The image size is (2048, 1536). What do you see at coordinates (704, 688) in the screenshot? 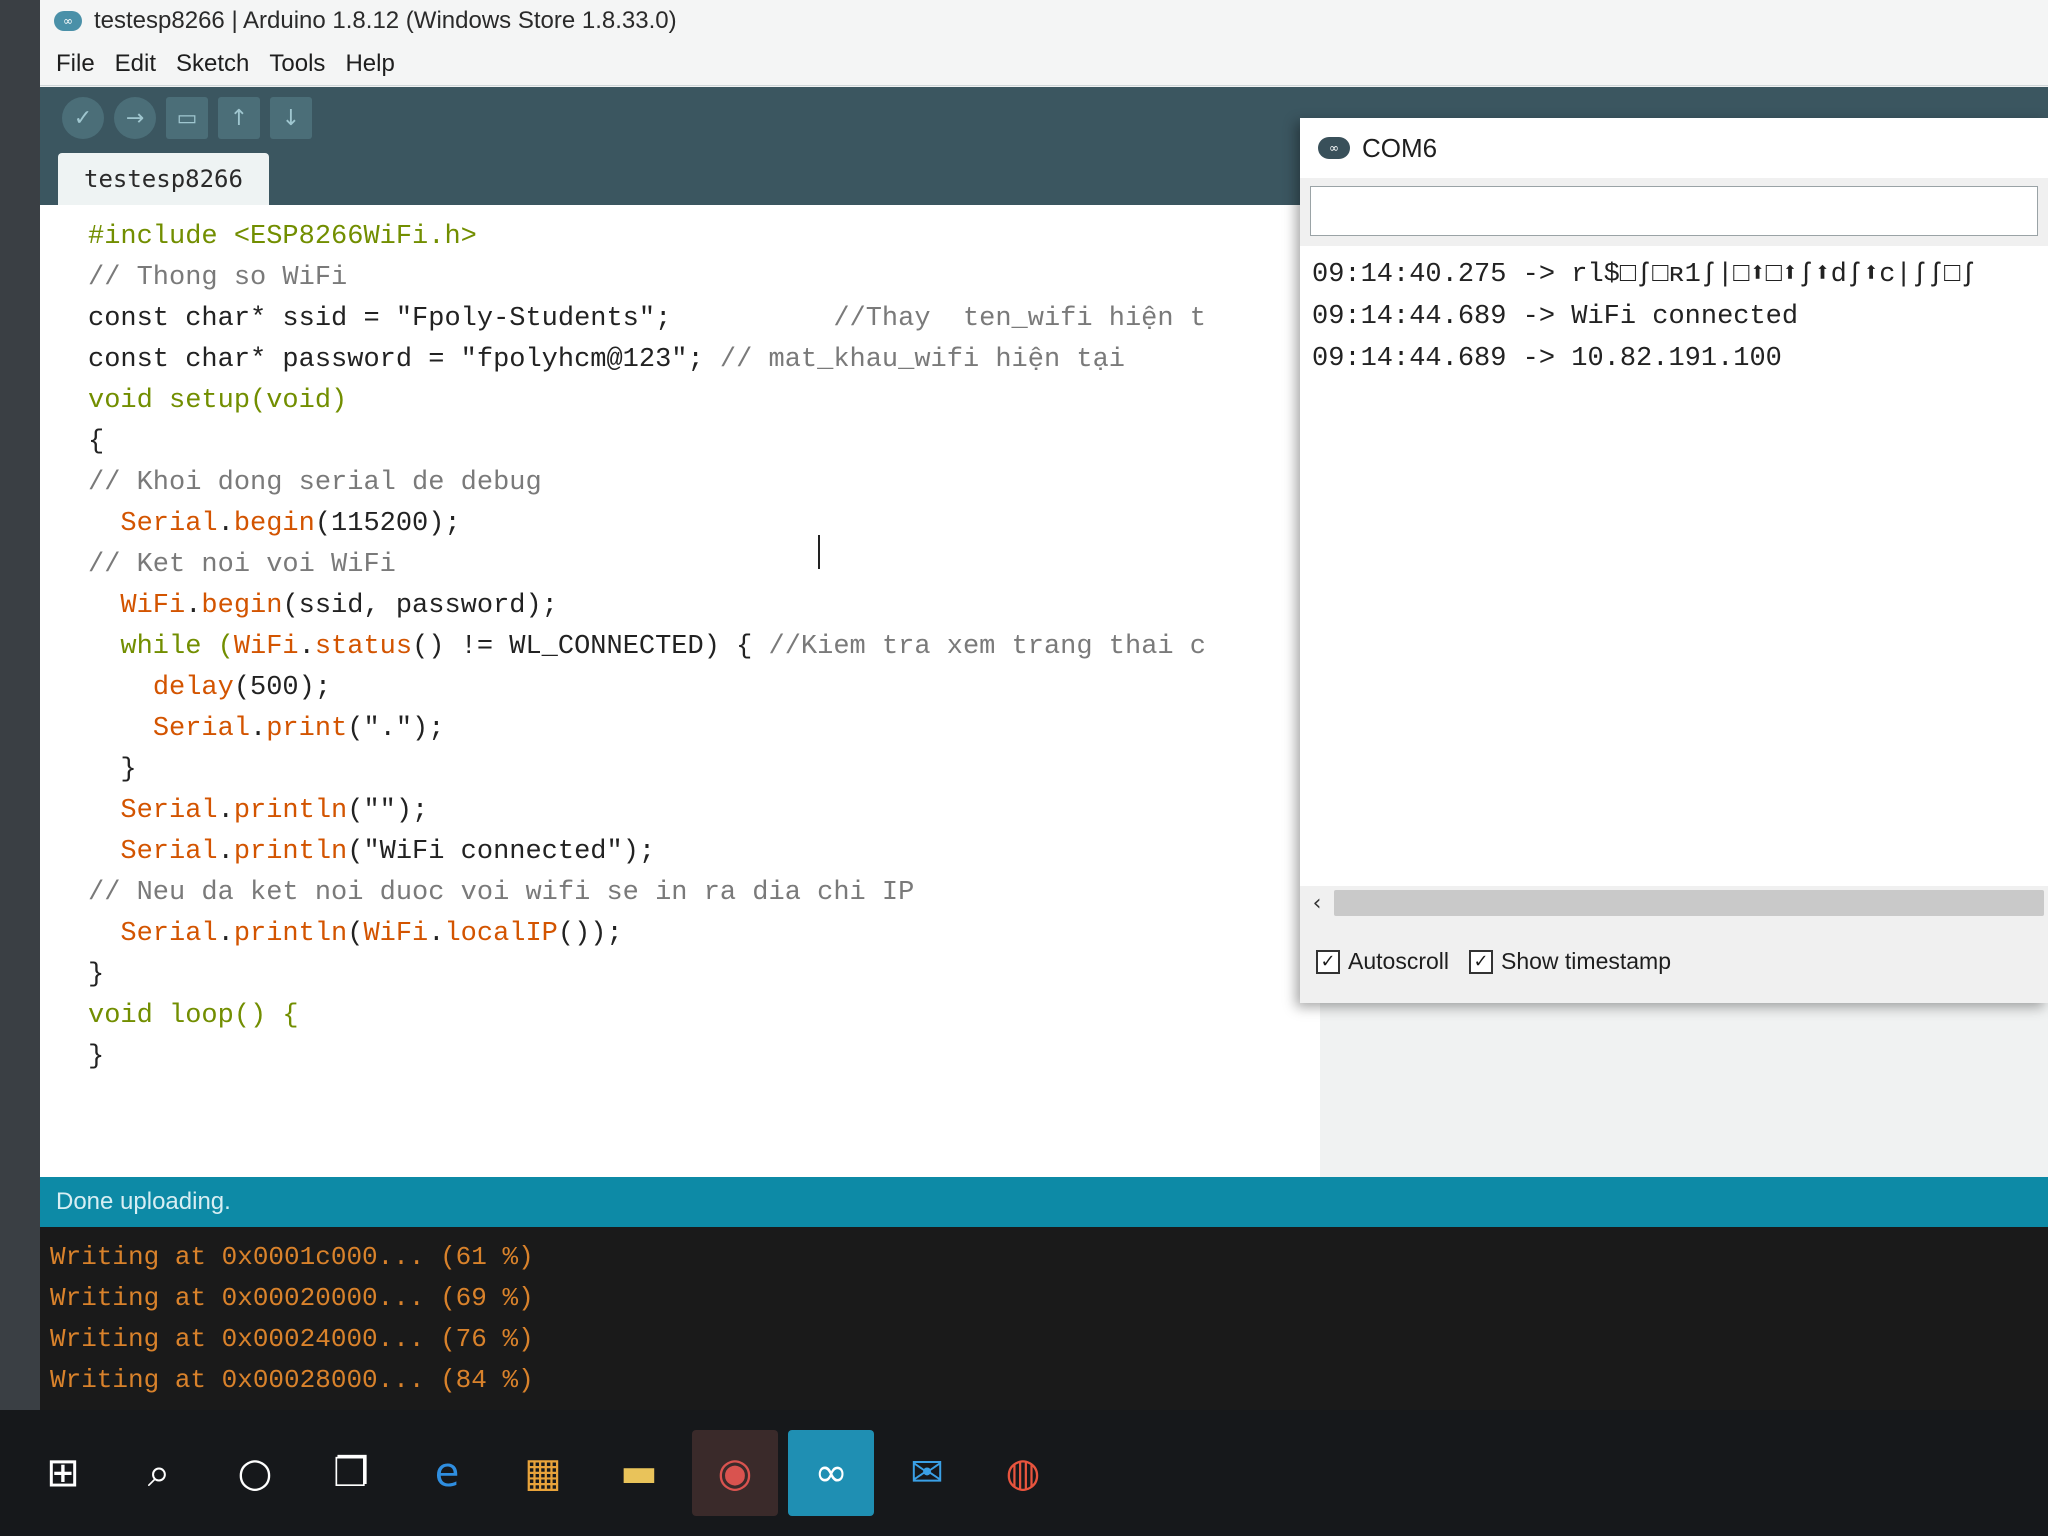
I see `code-line: delay(500);` at bounding box center [704, 688].